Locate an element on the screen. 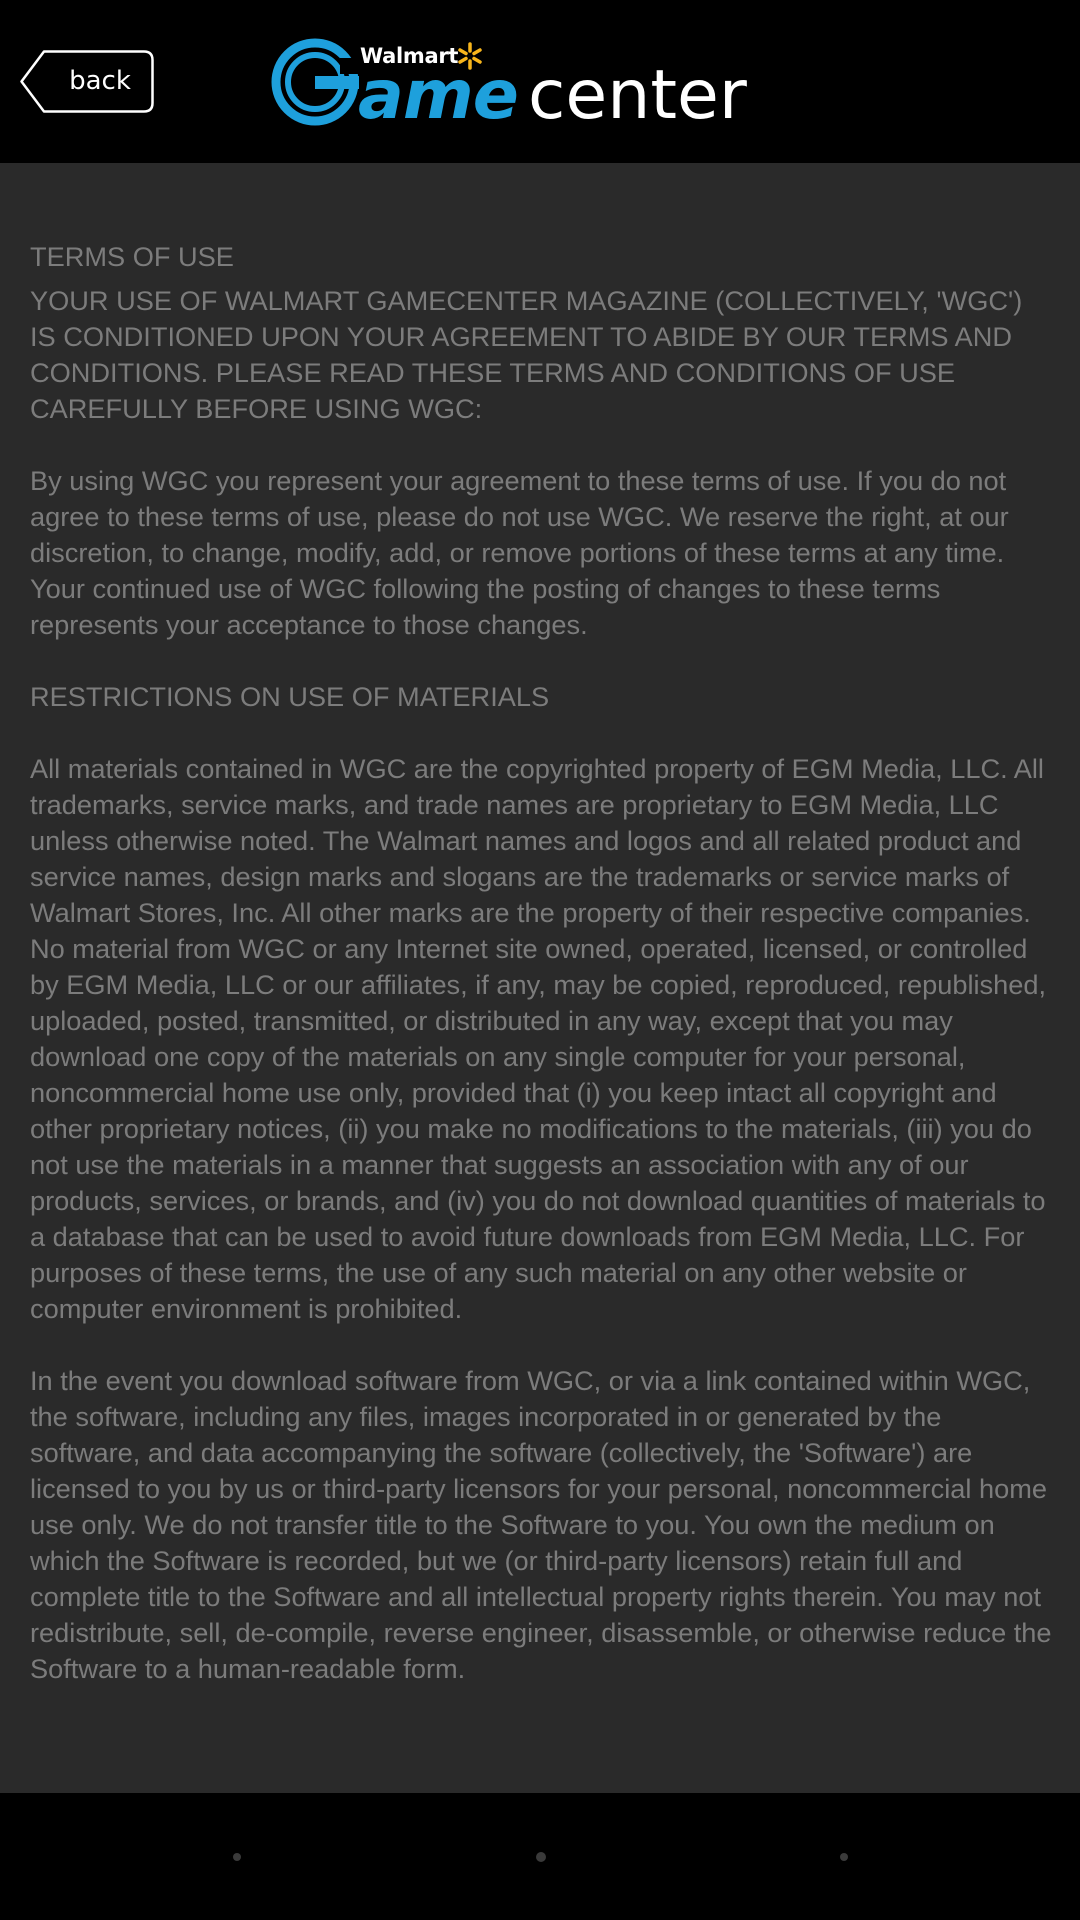  nav-back-dot-icon is located at coordinates (237, 1857).